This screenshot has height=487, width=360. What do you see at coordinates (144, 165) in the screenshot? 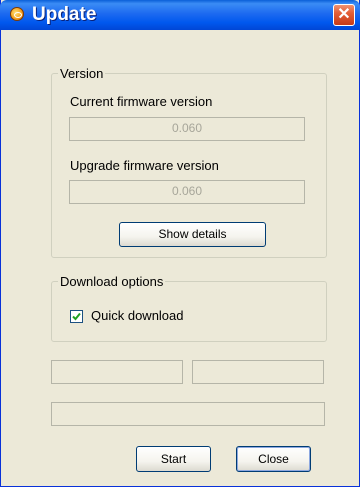
I see `upgrade-firmware-label: Upgrade firmware version` at bounding box center [144, 165].